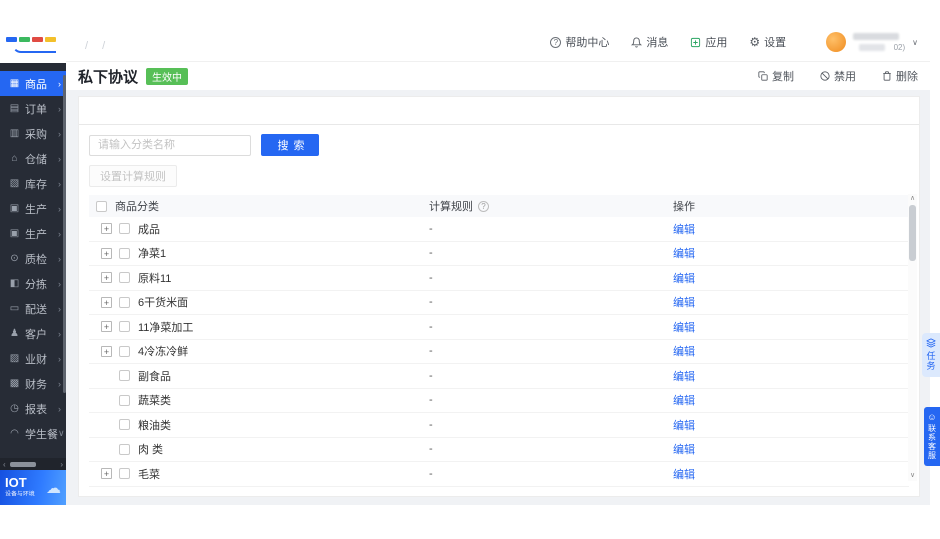  Describe the element at coordinates (483, 206) in the screenshot. I see `help-circle-icon: ?` at that location.